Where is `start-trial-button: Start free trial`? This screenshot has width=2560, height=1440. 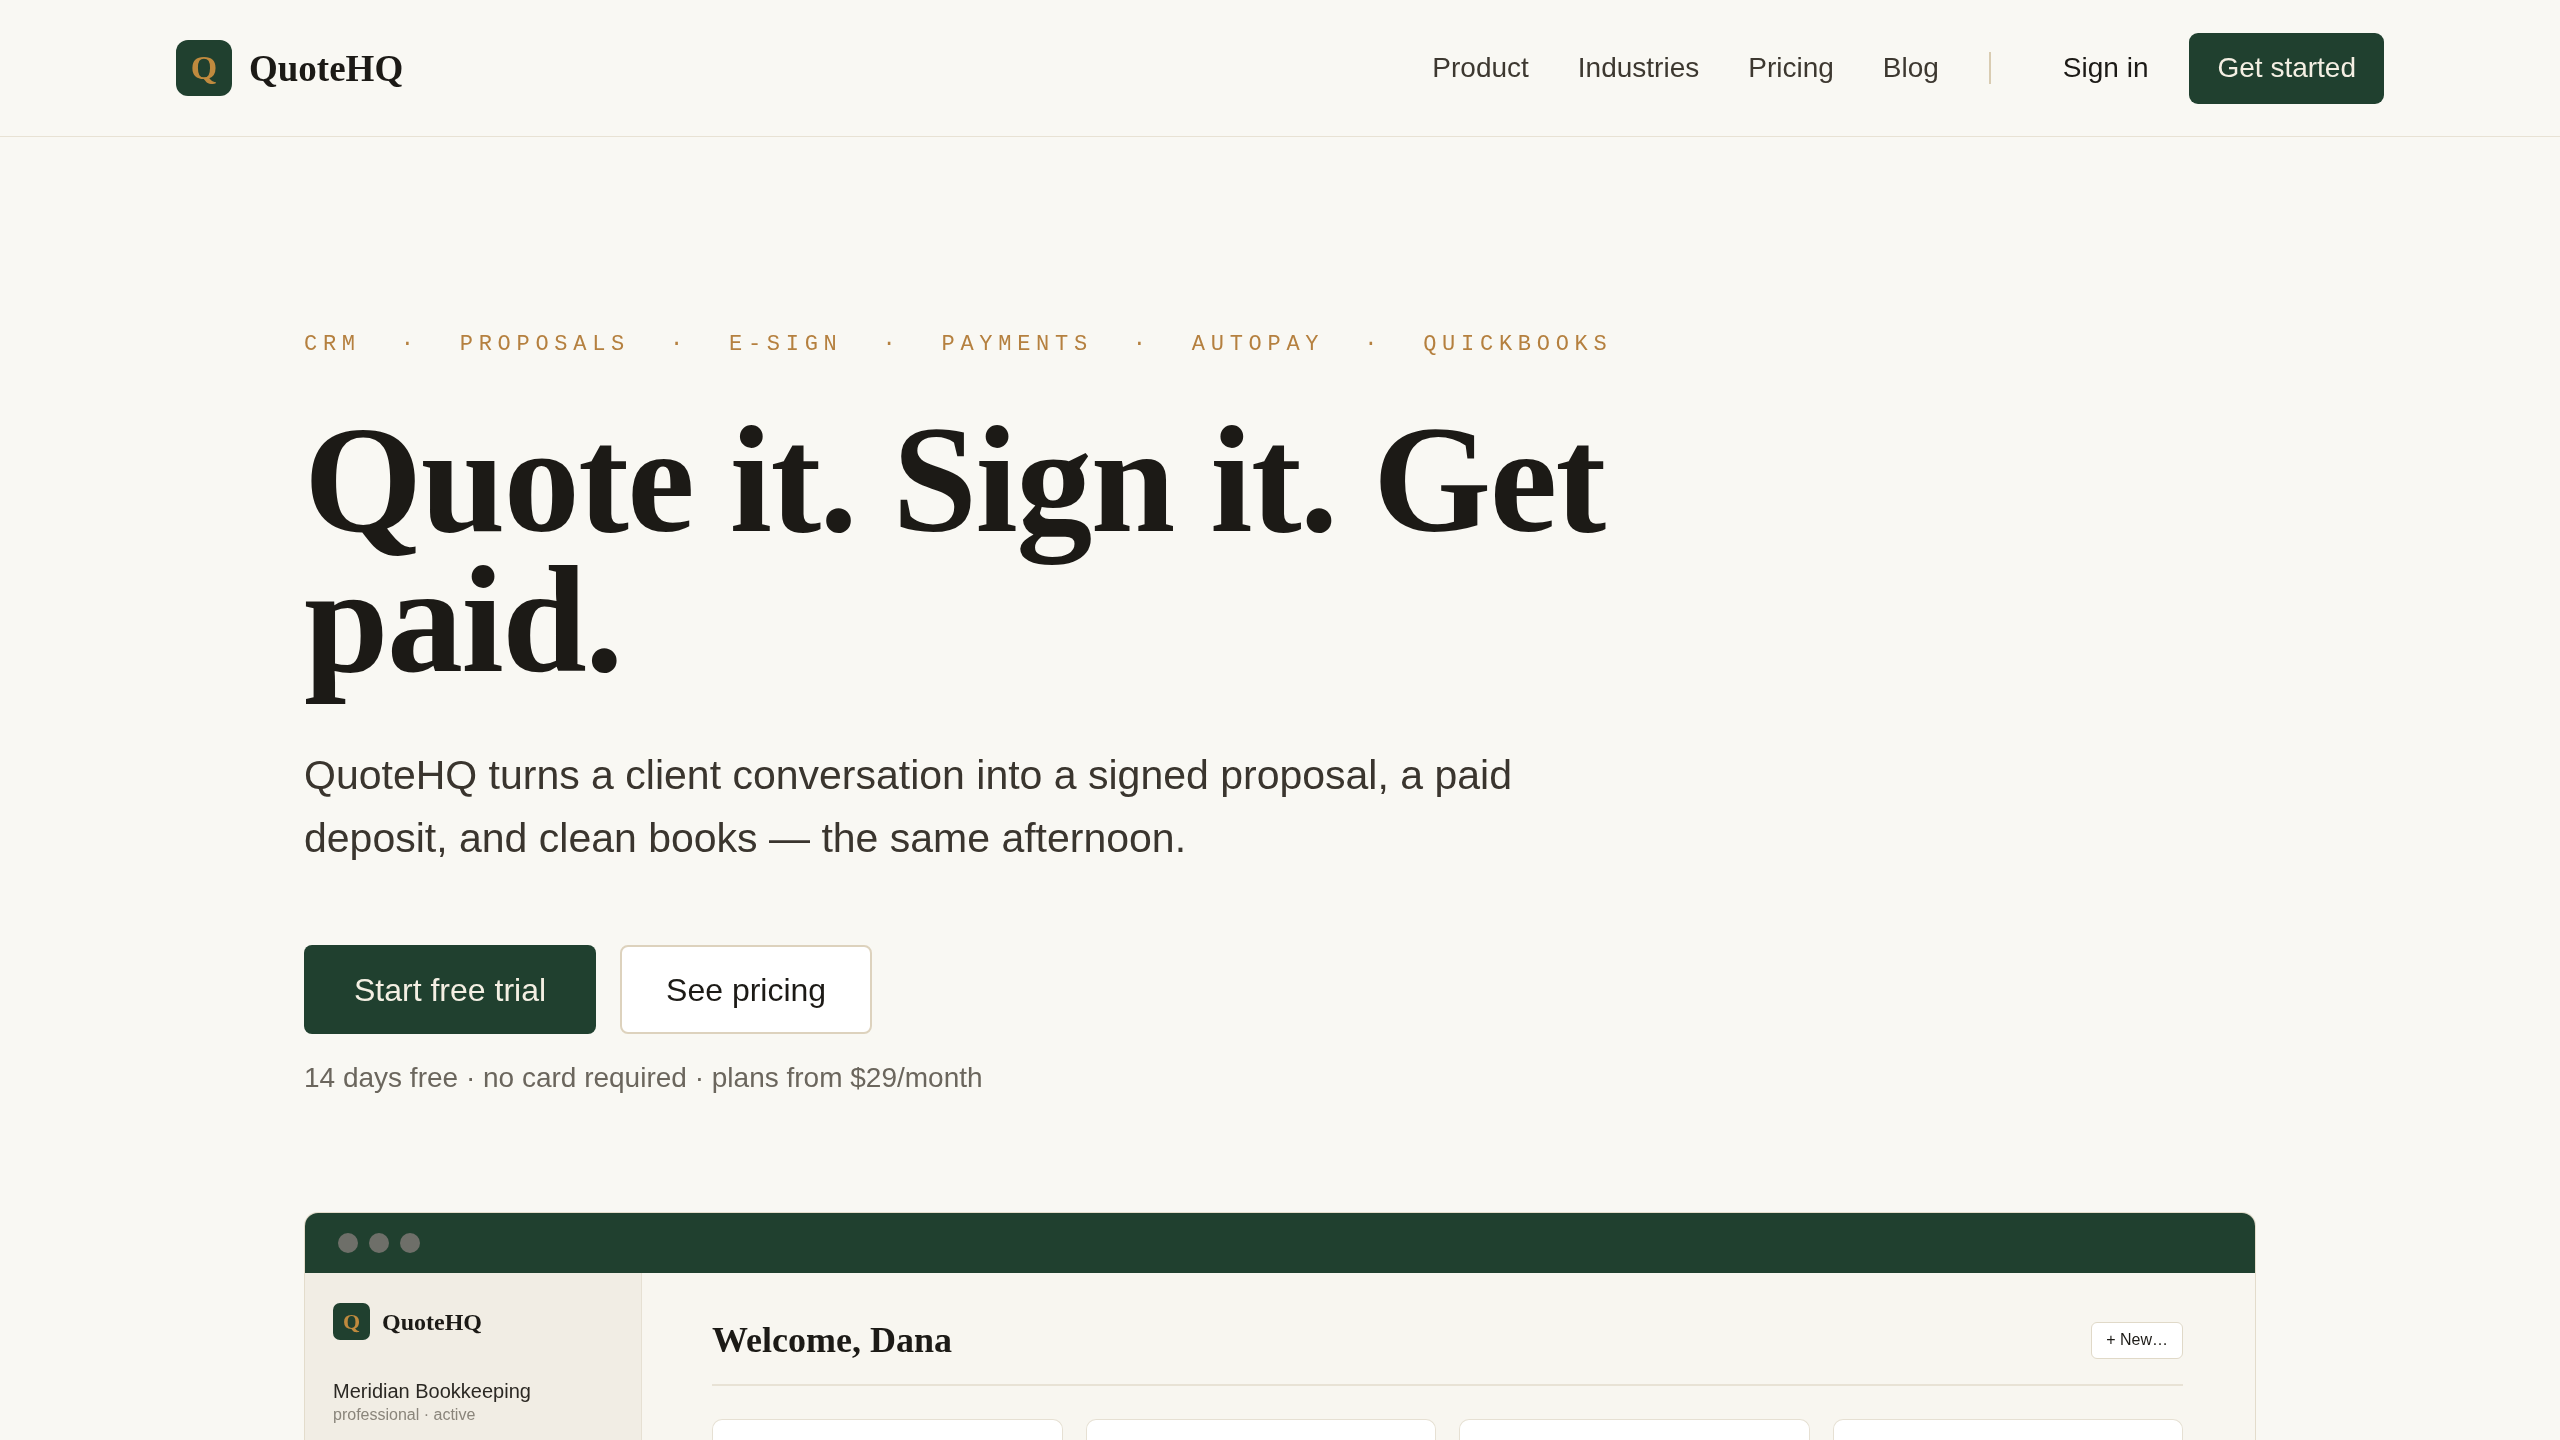 start-trial-button: Start free trial is located at coordinates (450, 989).